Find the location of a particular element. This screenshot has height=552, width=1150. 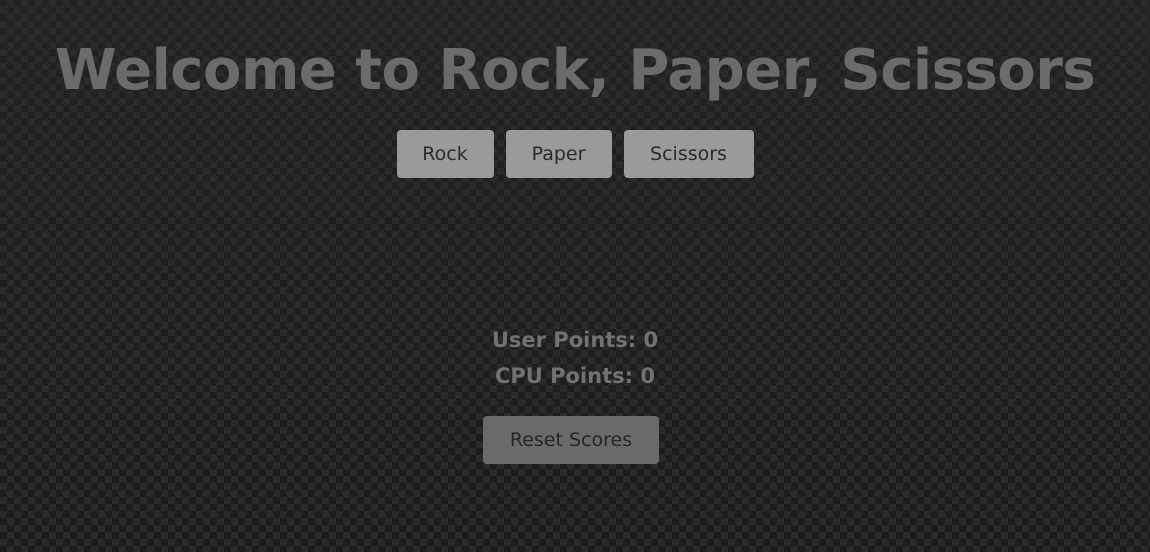

cpu-points: CPU Points: 0 is located at coordinates (575, 376).